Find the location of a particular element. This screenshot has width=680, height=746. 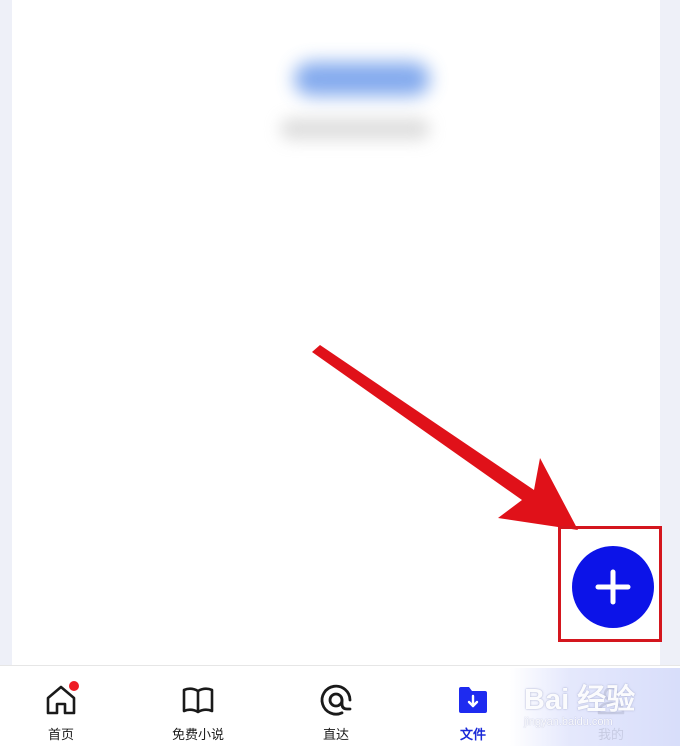

plus-icon is located at coordinates (613, 587).